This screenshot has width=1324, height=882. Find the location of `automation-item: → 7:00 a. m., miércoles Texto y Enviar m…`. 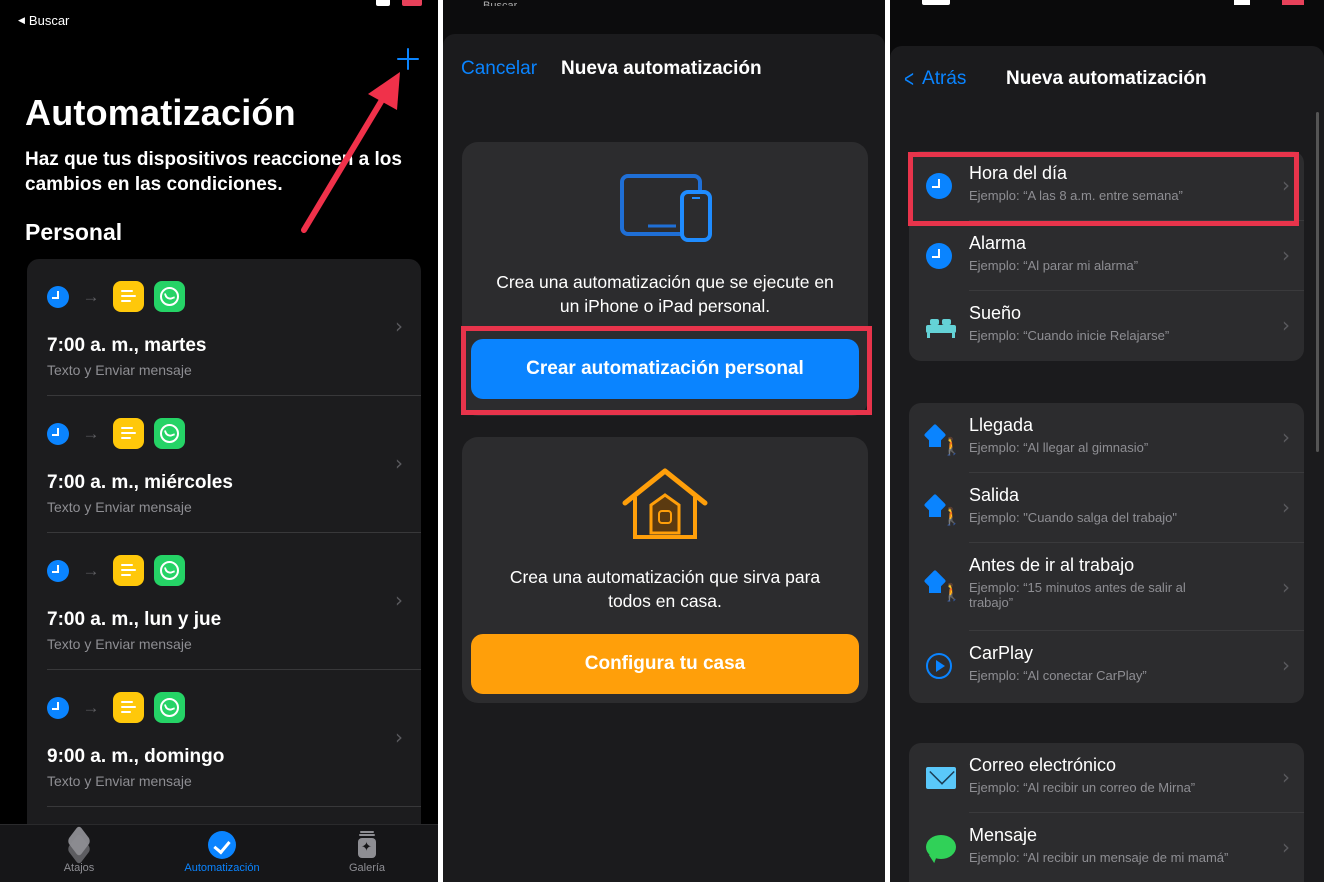

automation-item: → 7:00 a. m., miércoles Texto y Enviar m… is located at coordinates (224, 464).